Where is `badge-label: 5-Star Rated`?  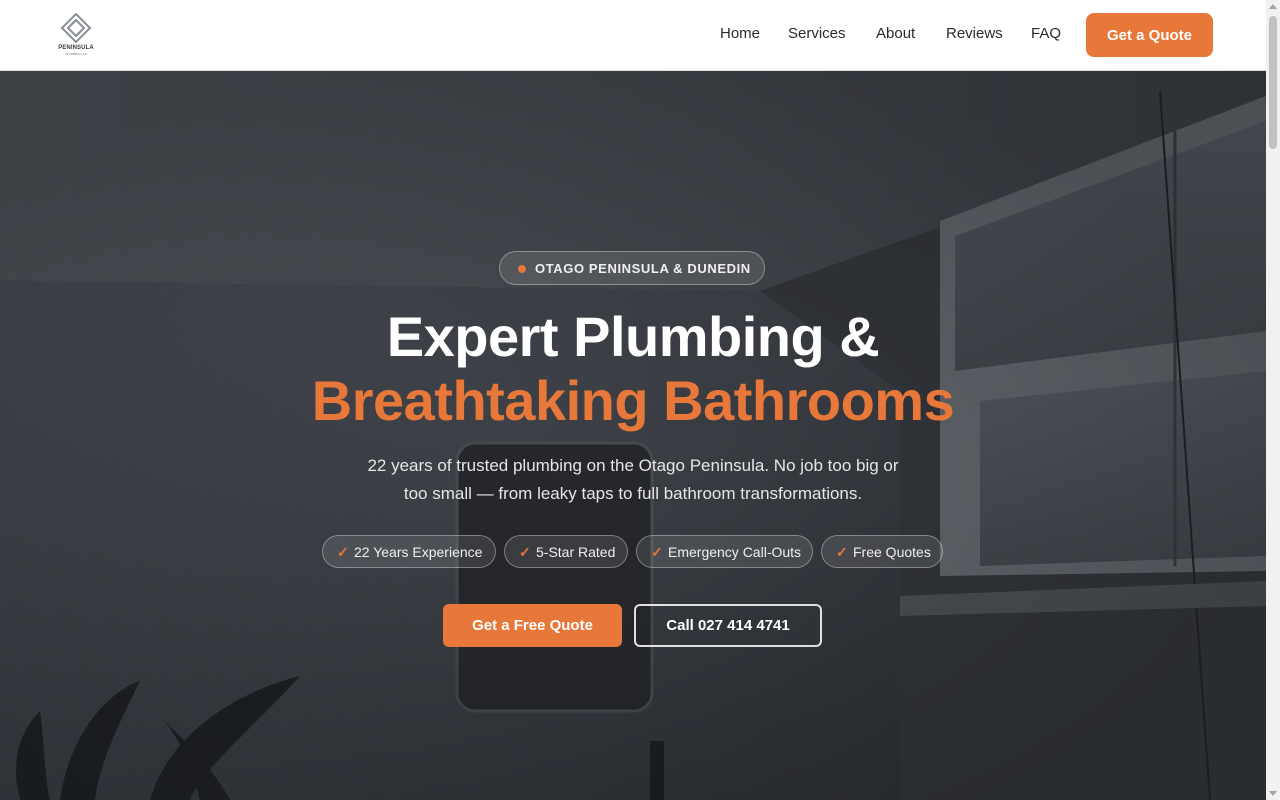
badge-label: 5-Star Rated is located at coordinates (576, 552).